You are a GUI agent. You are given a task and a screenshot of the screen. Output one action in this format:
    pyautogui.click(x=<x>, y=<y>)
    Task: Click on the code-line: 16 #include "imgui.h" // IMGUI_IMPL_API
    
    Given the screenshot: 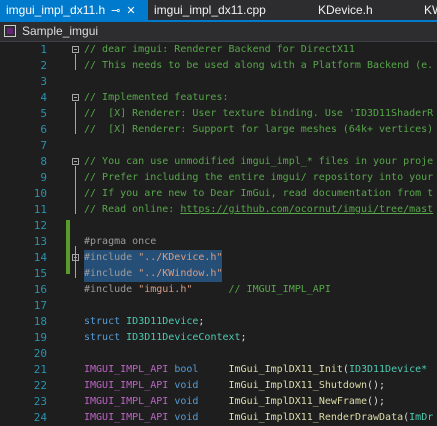 What is the action you would take?
    pyautogui.click(x=218, y=290)
    